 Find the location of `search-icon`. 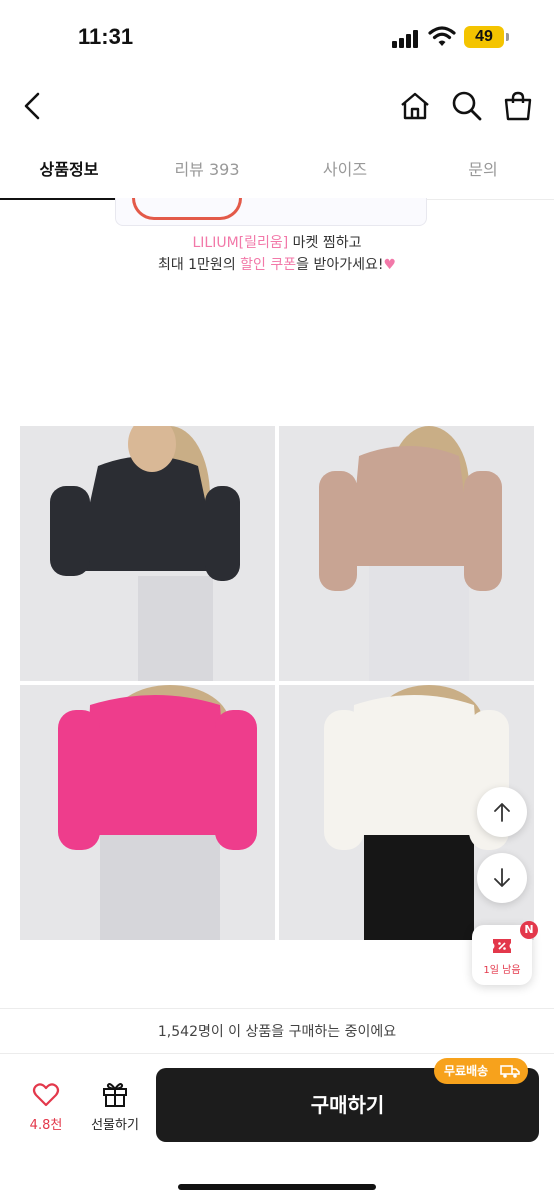

search-icon is located at coordinates (467, 106).